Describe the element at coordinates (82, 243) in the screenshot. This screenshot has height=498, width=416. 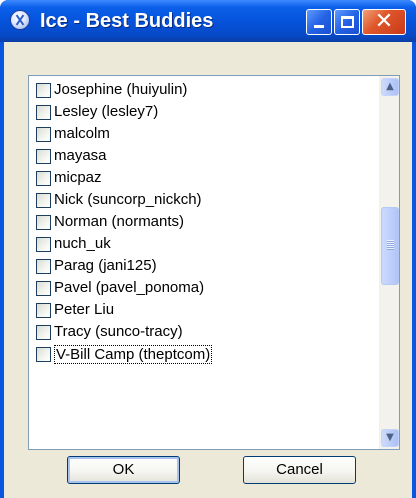
I see `buddy-label: nuch_uk` at that location.